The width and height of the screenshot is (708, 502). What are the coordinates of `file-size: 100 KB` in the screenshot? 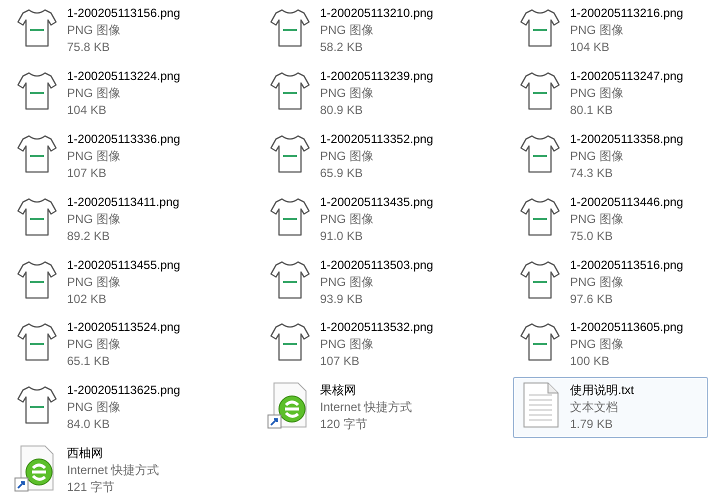 It's located at (590, 361).